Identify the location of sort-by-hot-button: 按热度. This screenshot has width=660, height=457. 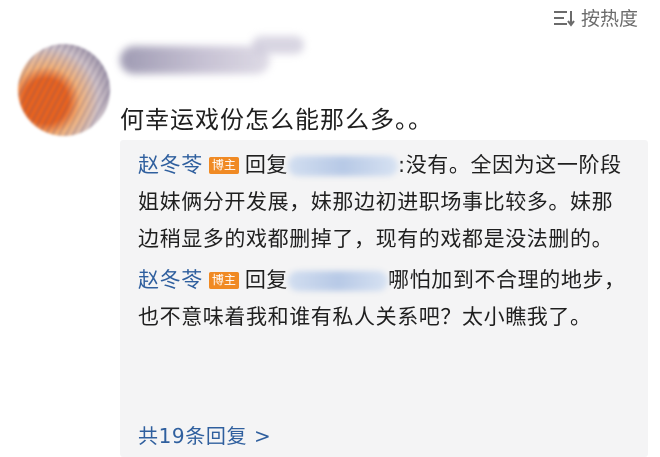
(595, 17).